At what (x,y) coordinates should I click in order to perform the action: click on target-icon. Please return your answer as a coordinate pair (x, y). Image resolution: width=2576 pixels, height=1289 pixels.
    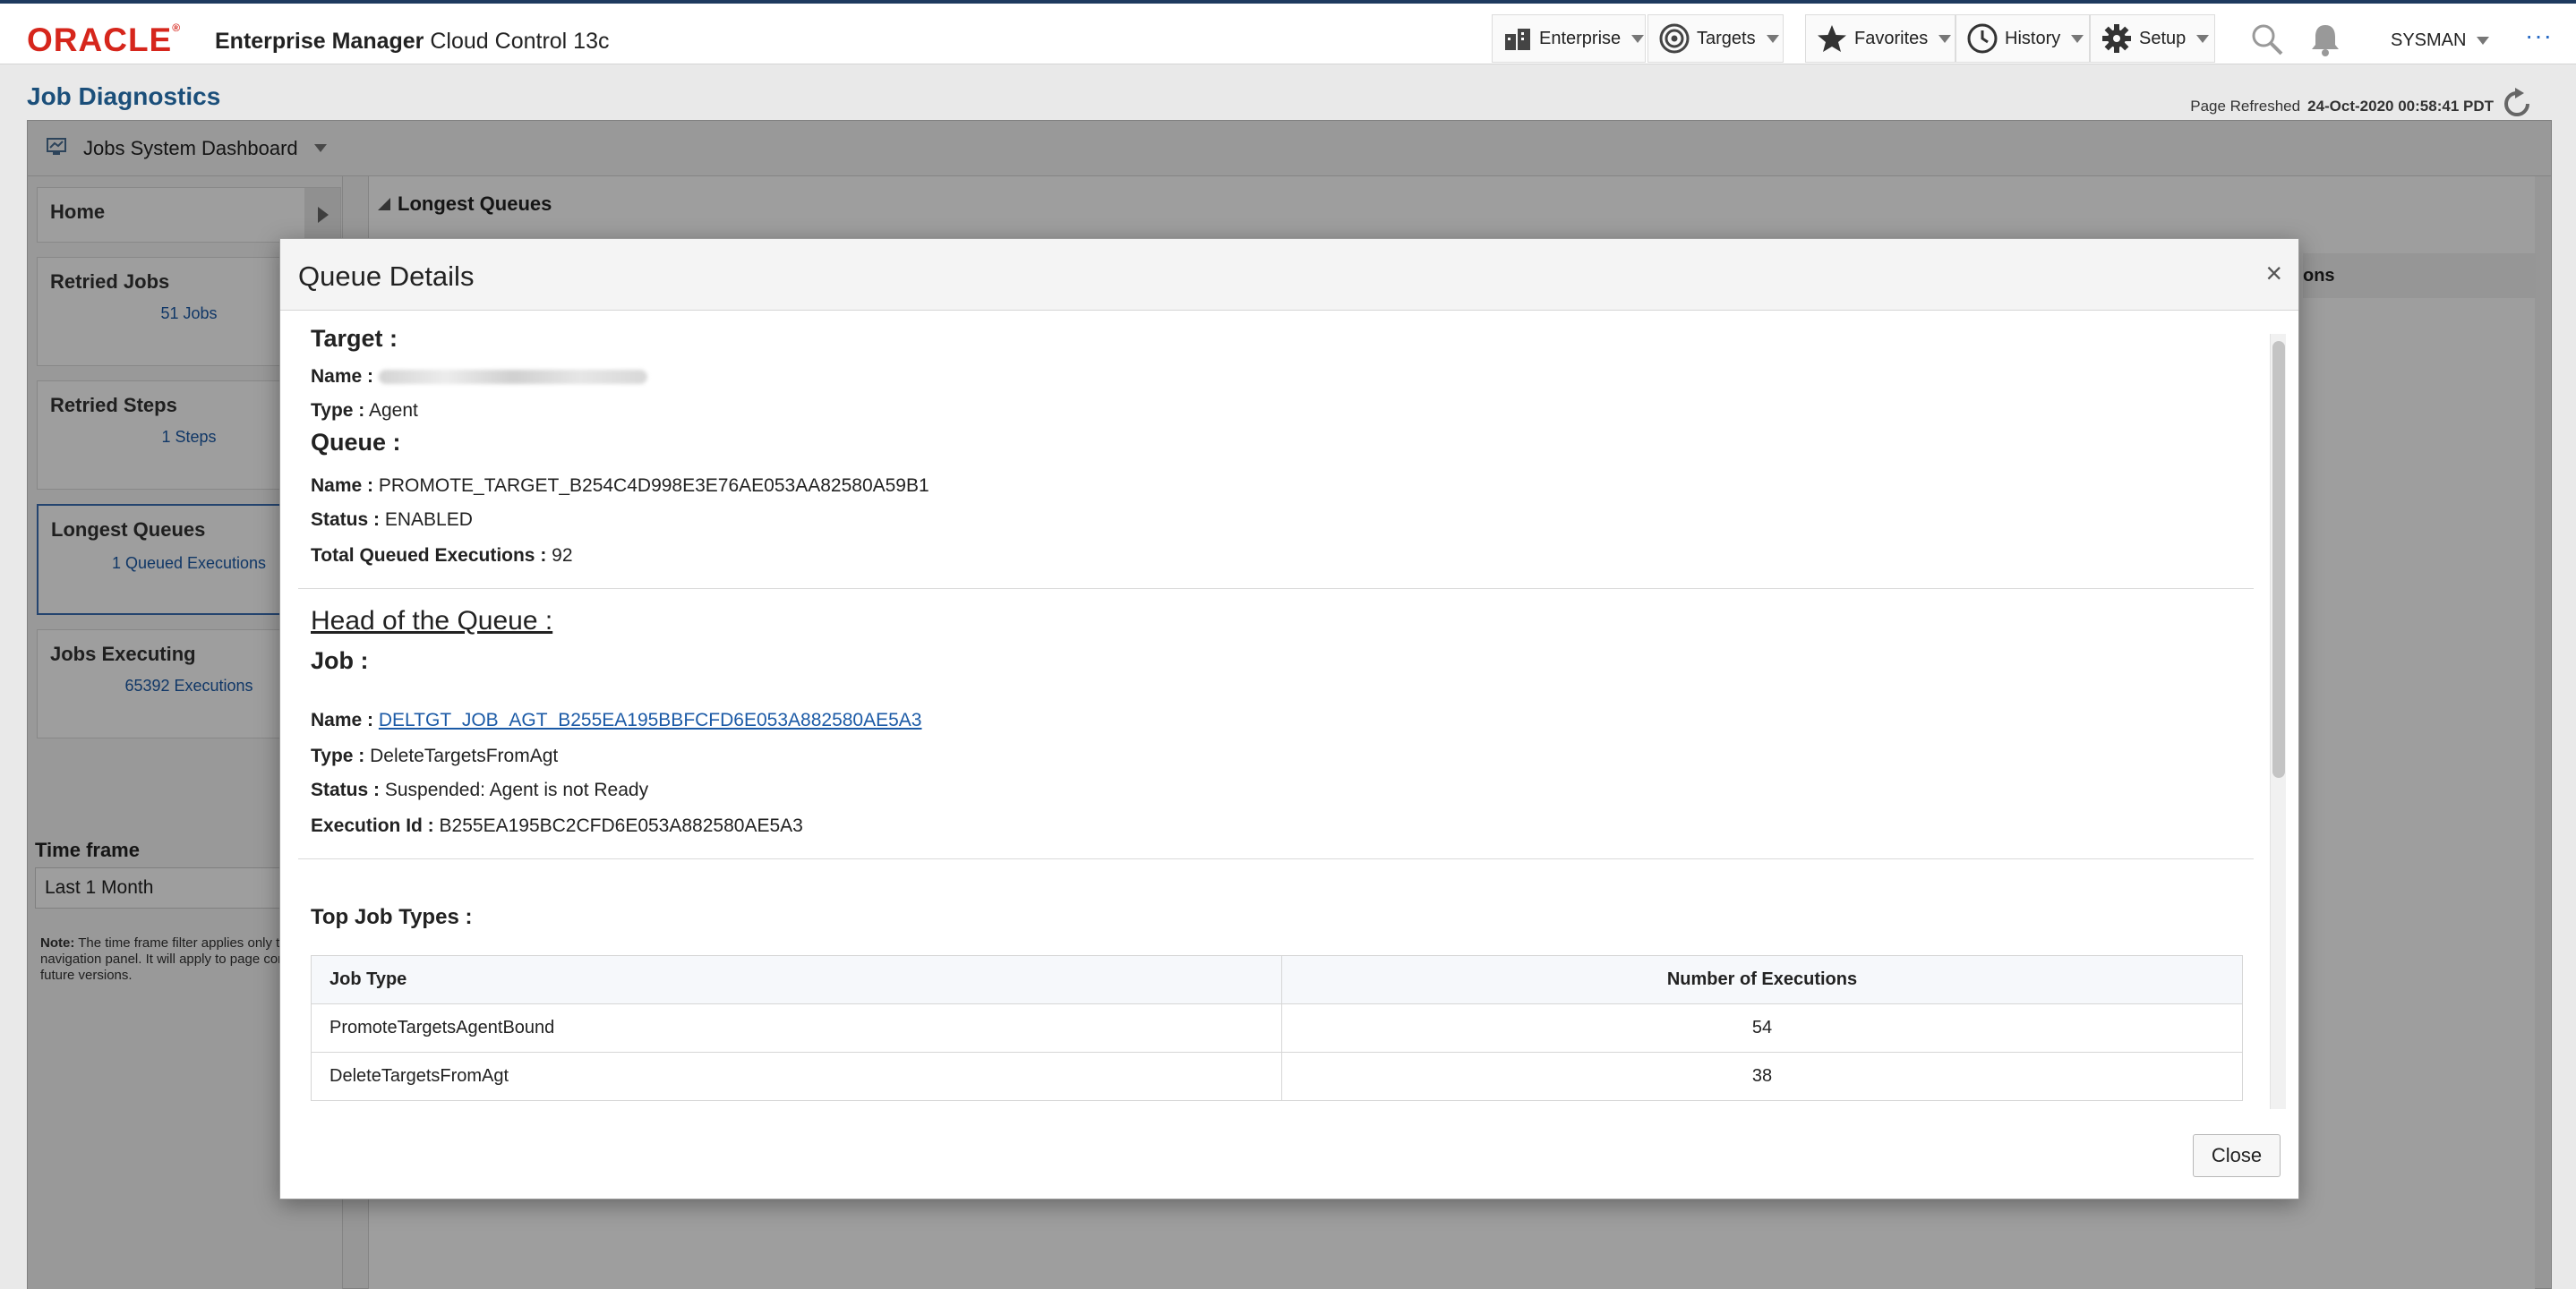
    Looking at the image, I should click on (1674, 38).